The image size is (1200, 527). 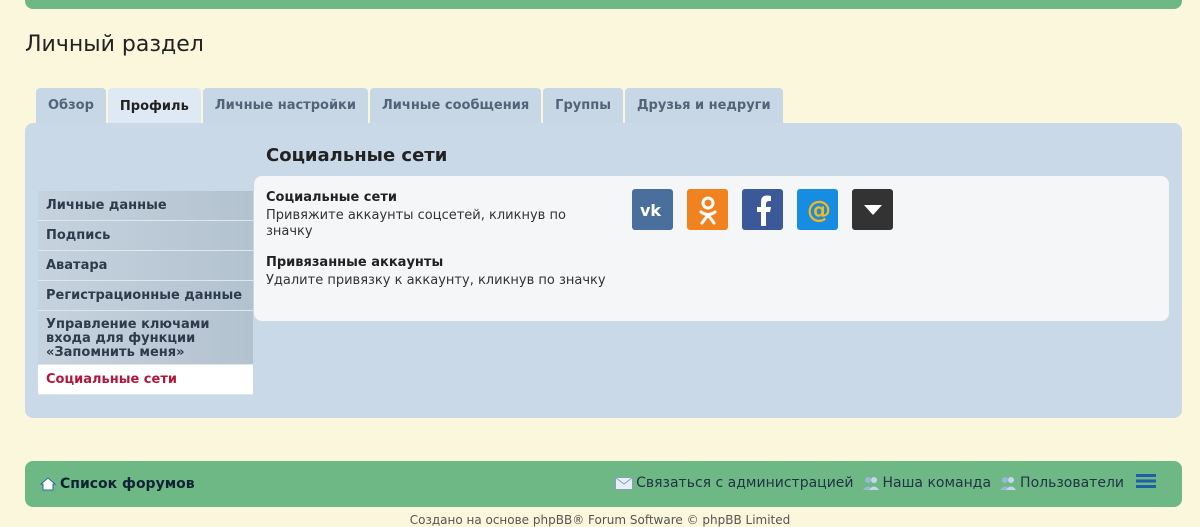 What do you see at coordinates (762, 209) in the screenshot?
I see `facebook-icon` at bounding box center [762, 209].